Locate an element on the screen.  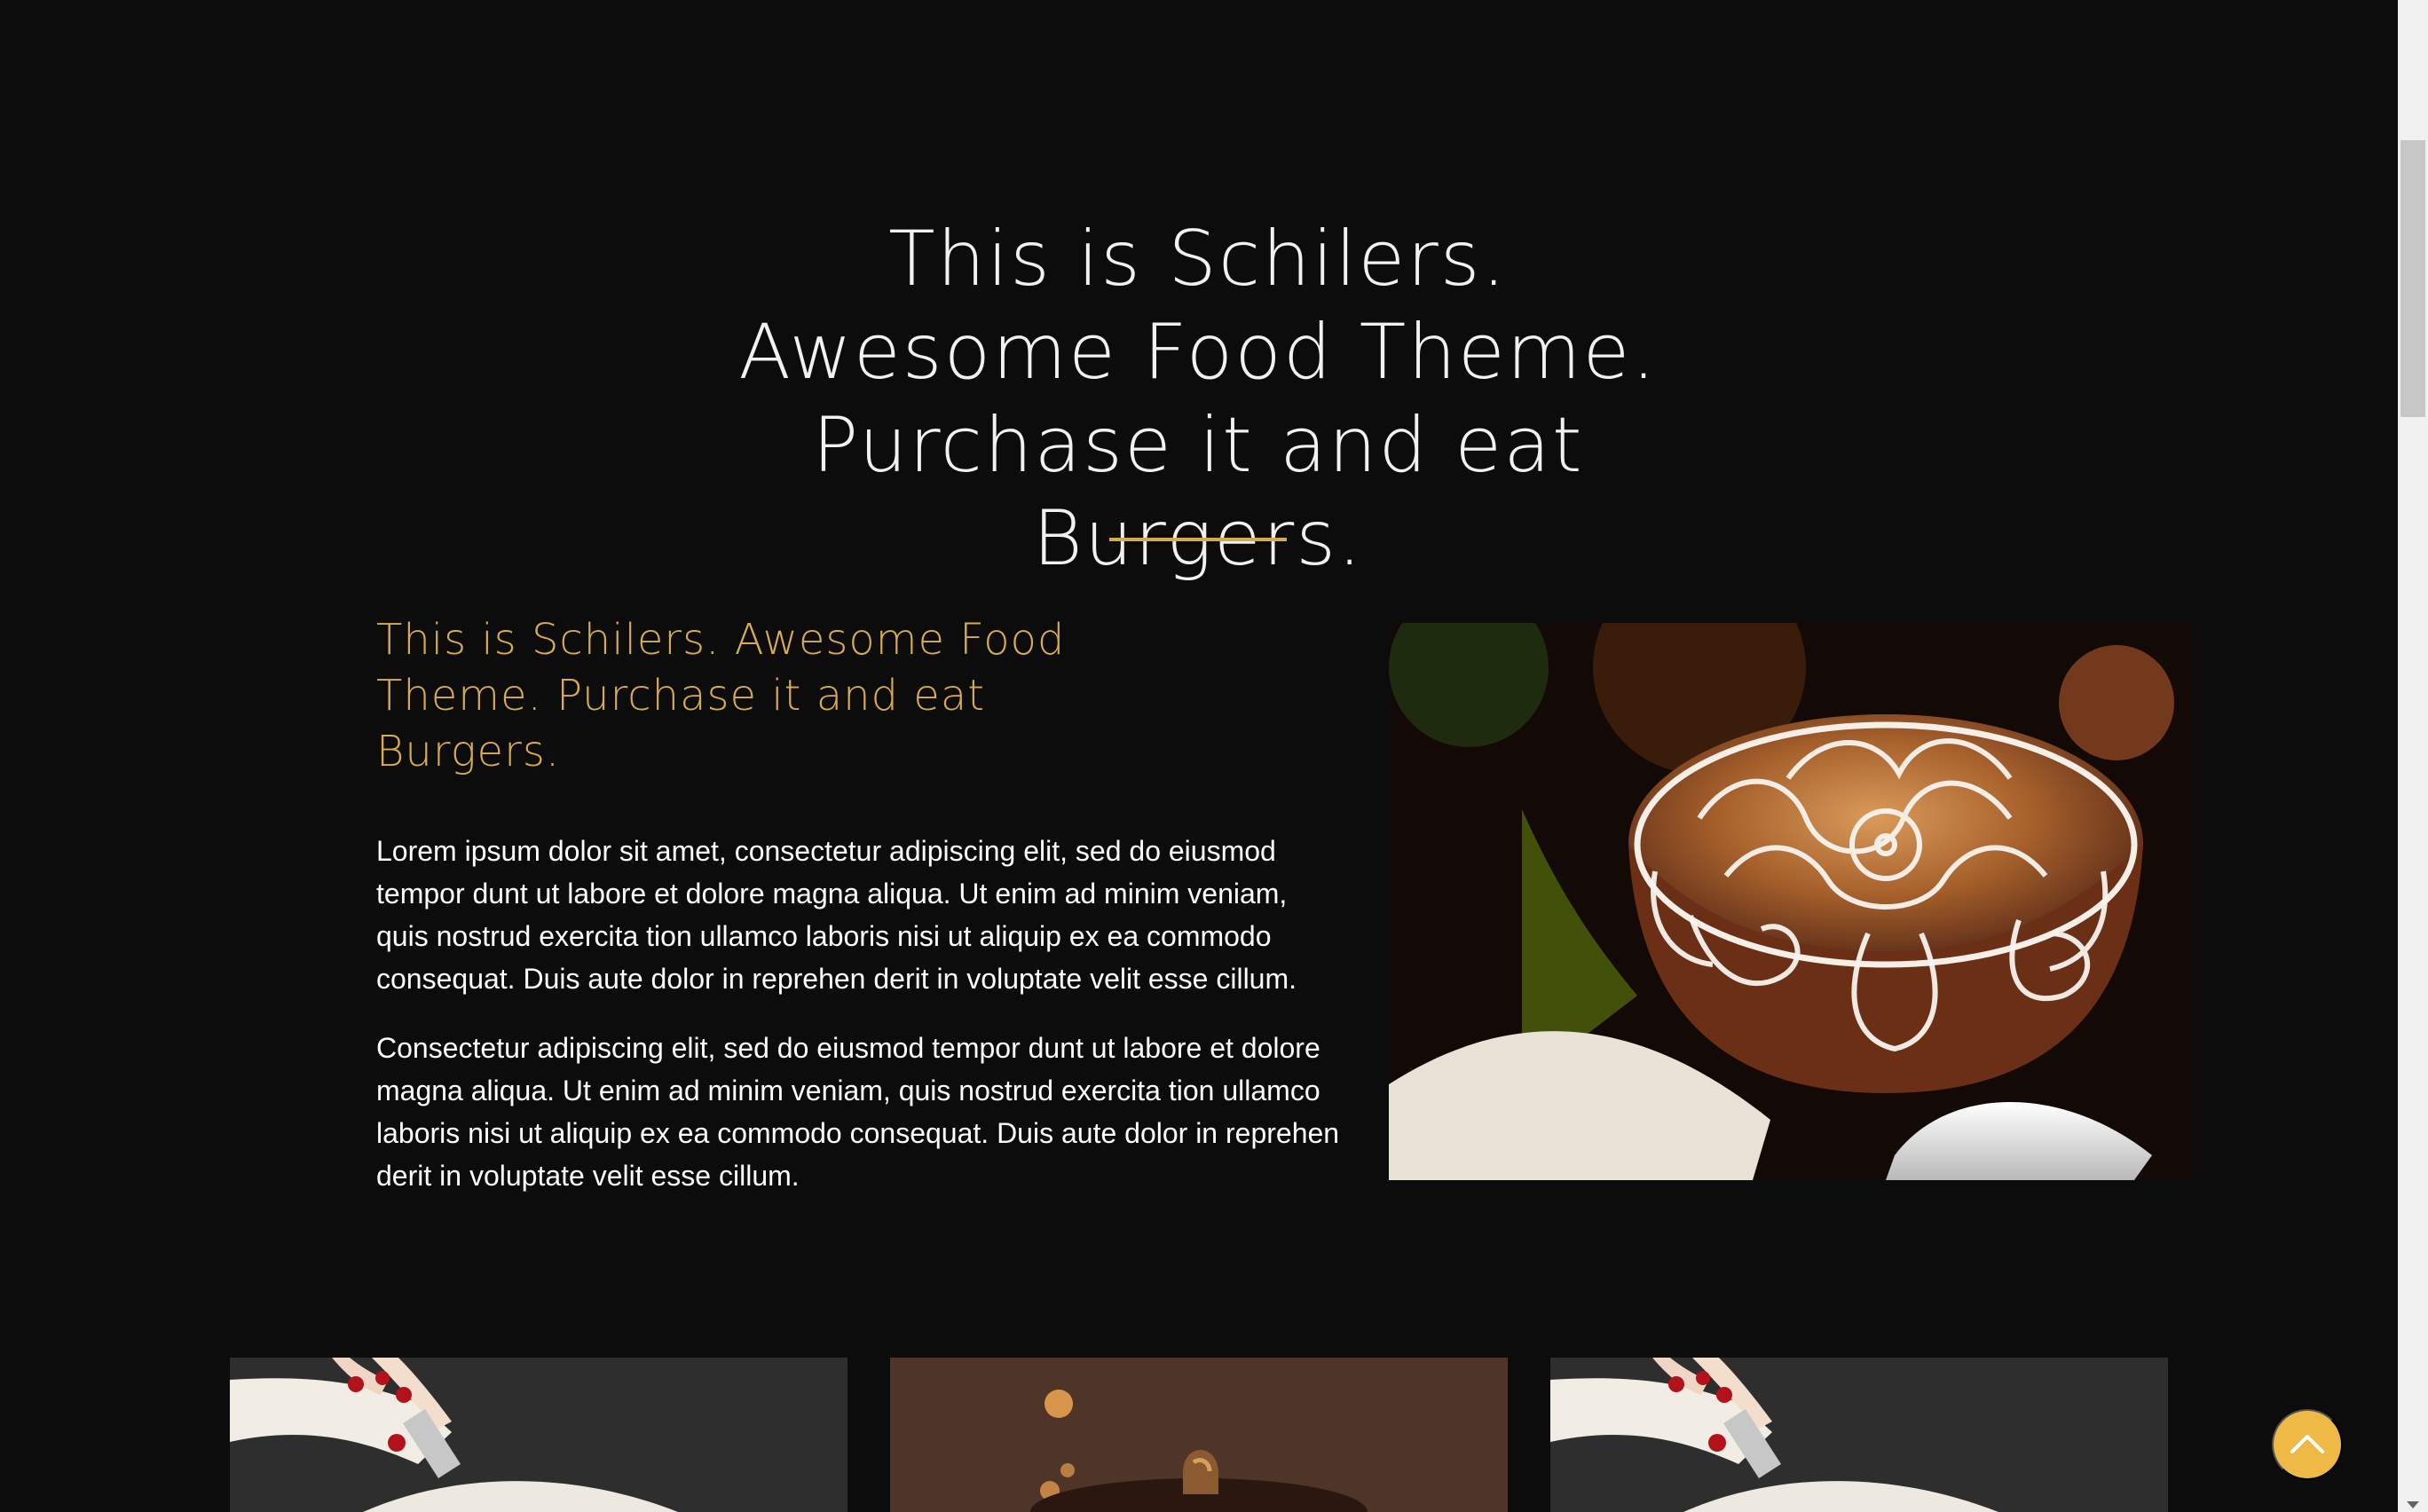
chevron-up-icon is located at coordinates (2307, 1445).